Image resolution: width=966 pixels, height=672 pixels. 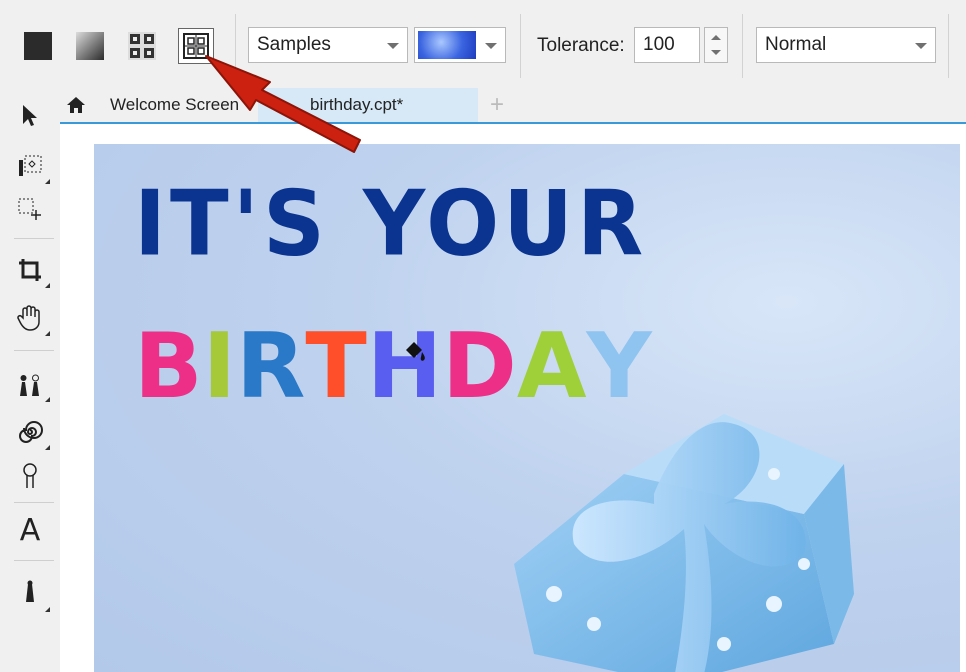 I want to click on property-bar: Samples Tolerance: 100 Normal, so click(x=483, y=44).